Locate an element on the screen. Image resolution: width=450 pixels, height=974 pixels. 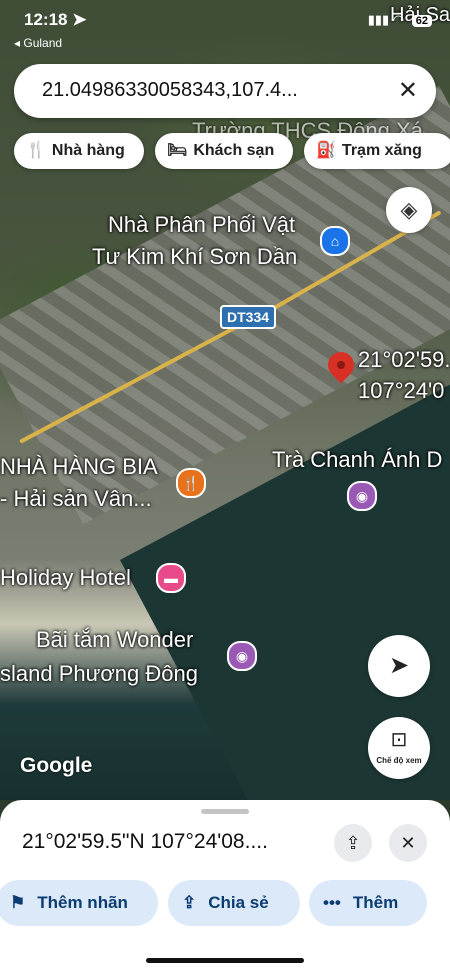
bed-icon: 🛏 is located at coordinates (177, 150).